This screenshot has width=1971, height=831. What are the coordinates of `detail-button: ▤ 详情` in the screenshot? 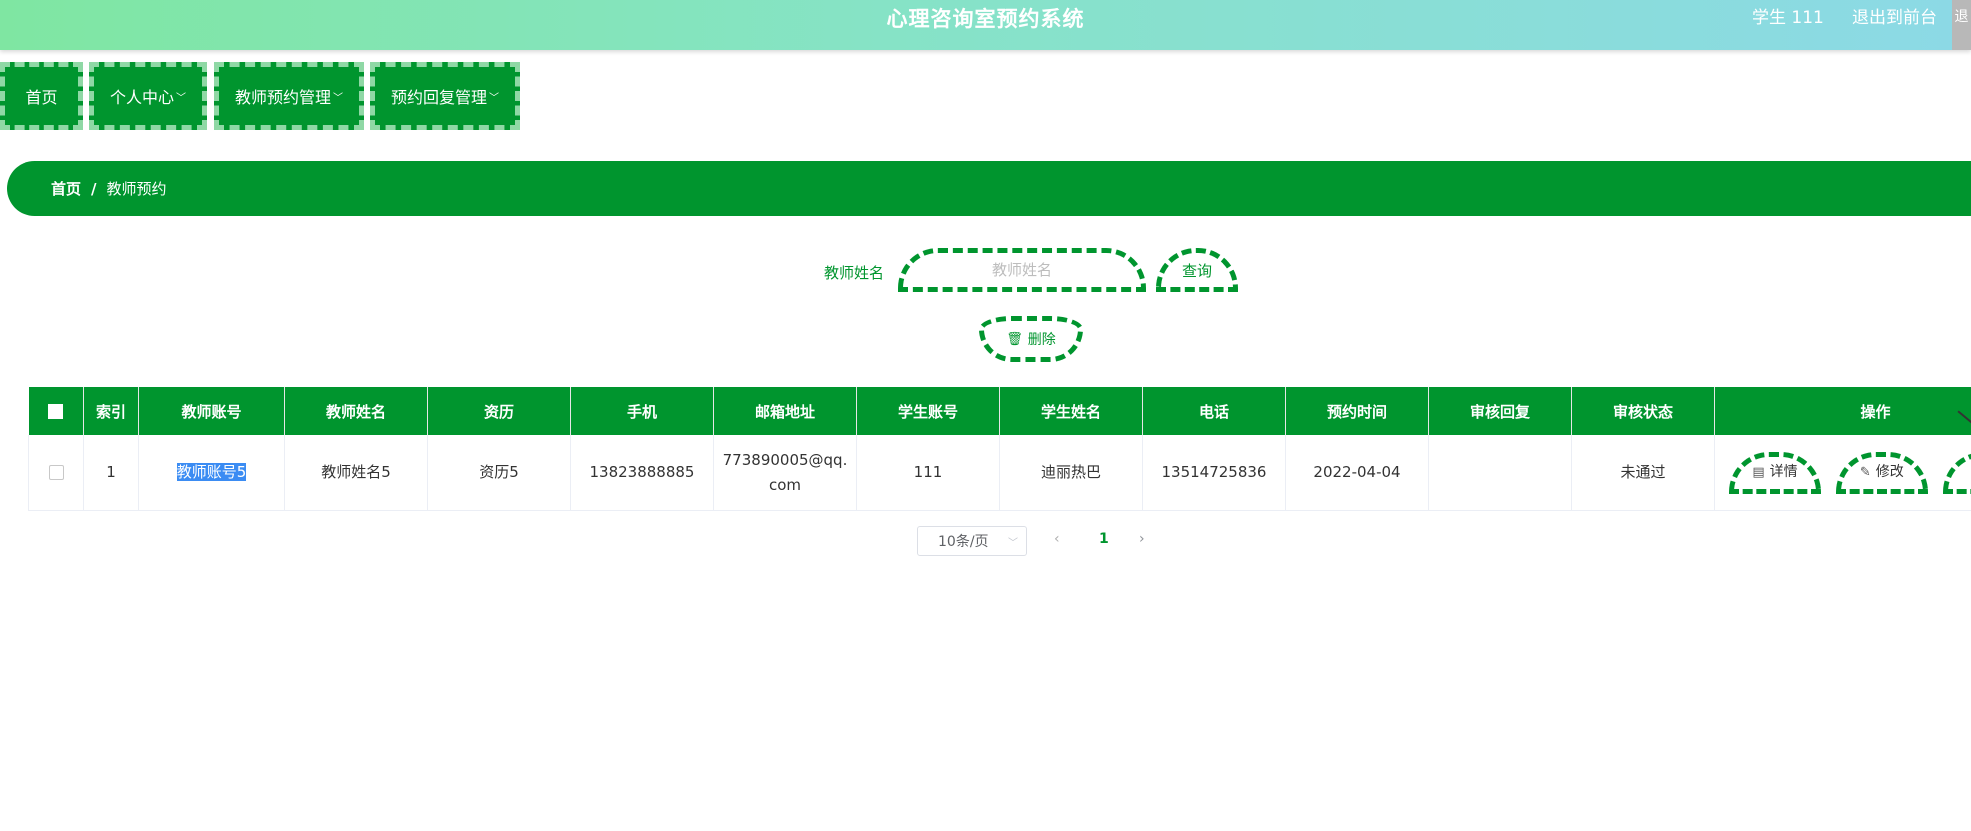 It's located at (1775, 472).